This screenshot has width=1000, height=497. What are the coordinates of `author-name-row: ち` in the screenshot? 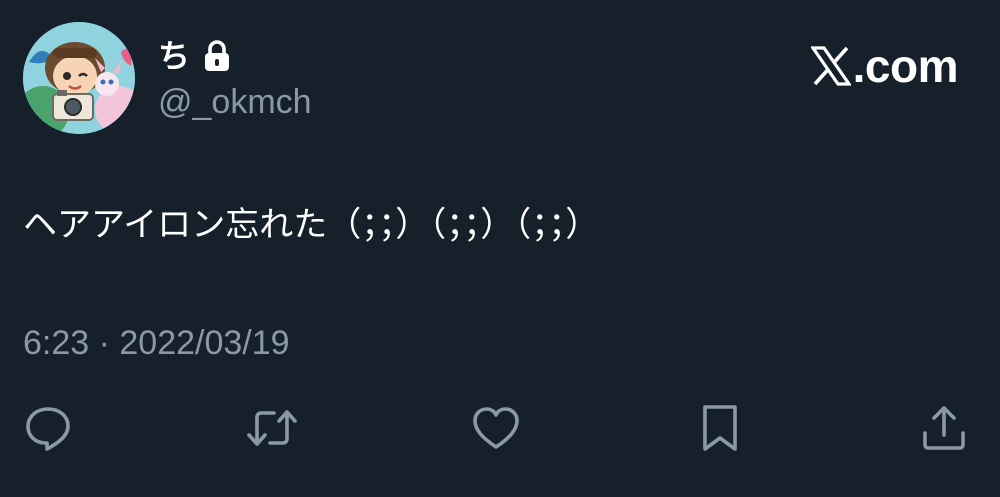 It's located at (194, 56).